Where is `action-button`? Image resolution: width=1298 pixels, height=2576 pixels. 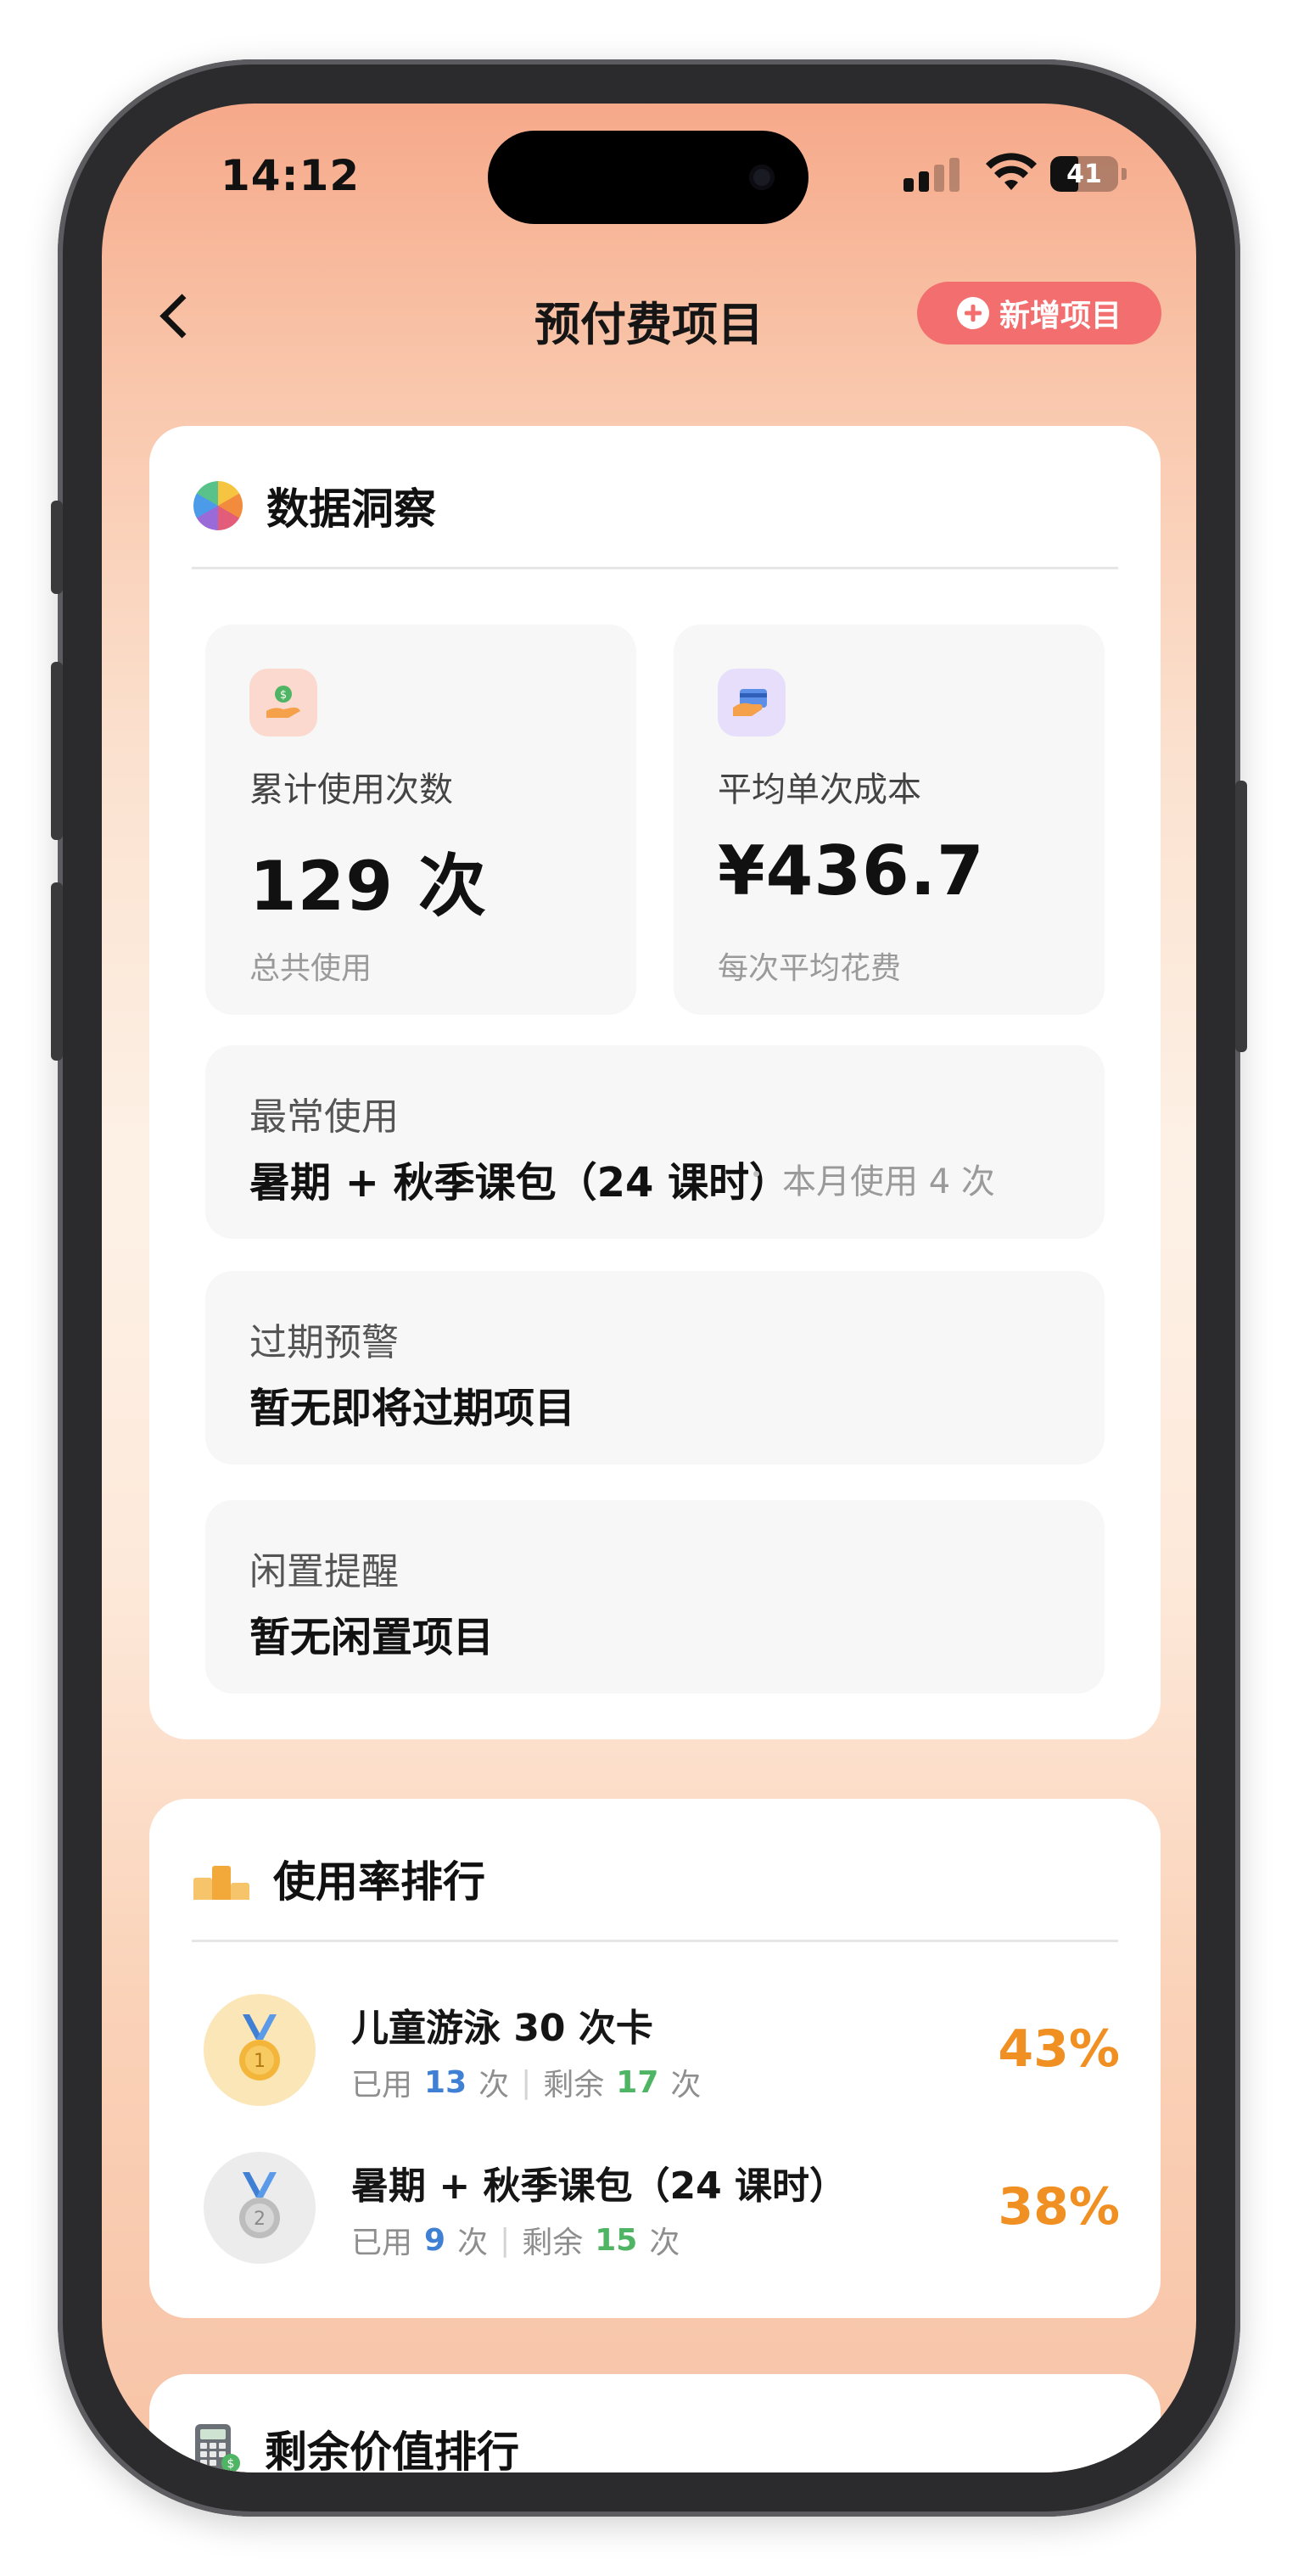 action-button is located at coordinates (57, 547).